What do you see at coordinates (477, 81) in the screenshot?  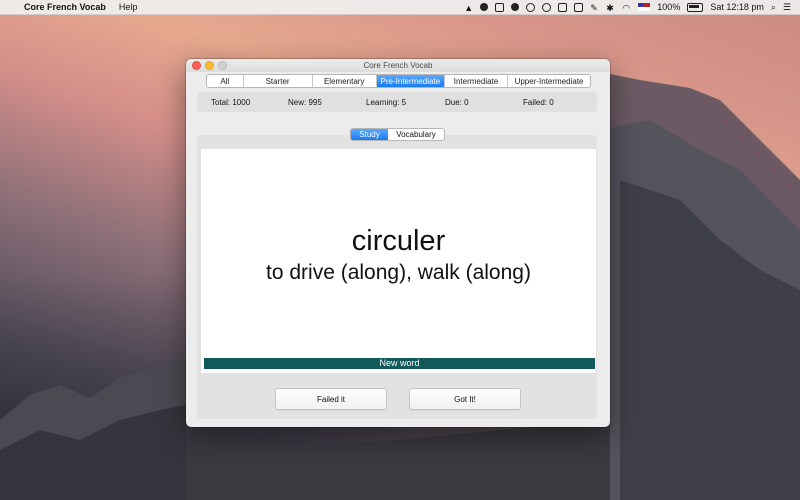 I see `tab-intermediate: Intermediate` at bounding box center [477, 81].